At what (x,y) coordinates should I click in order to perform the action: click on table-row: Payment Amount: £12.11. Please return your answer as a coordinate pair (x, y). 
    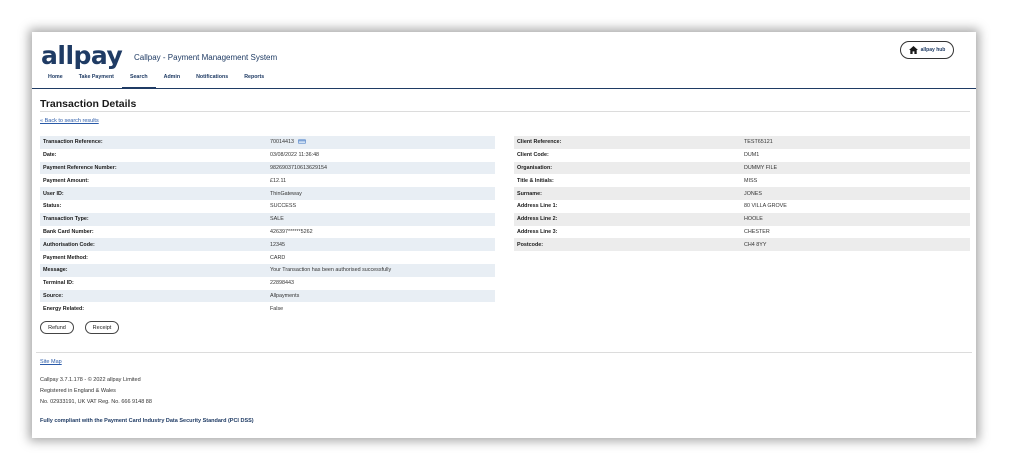
    Looking at the image, I should click on (267, 180).